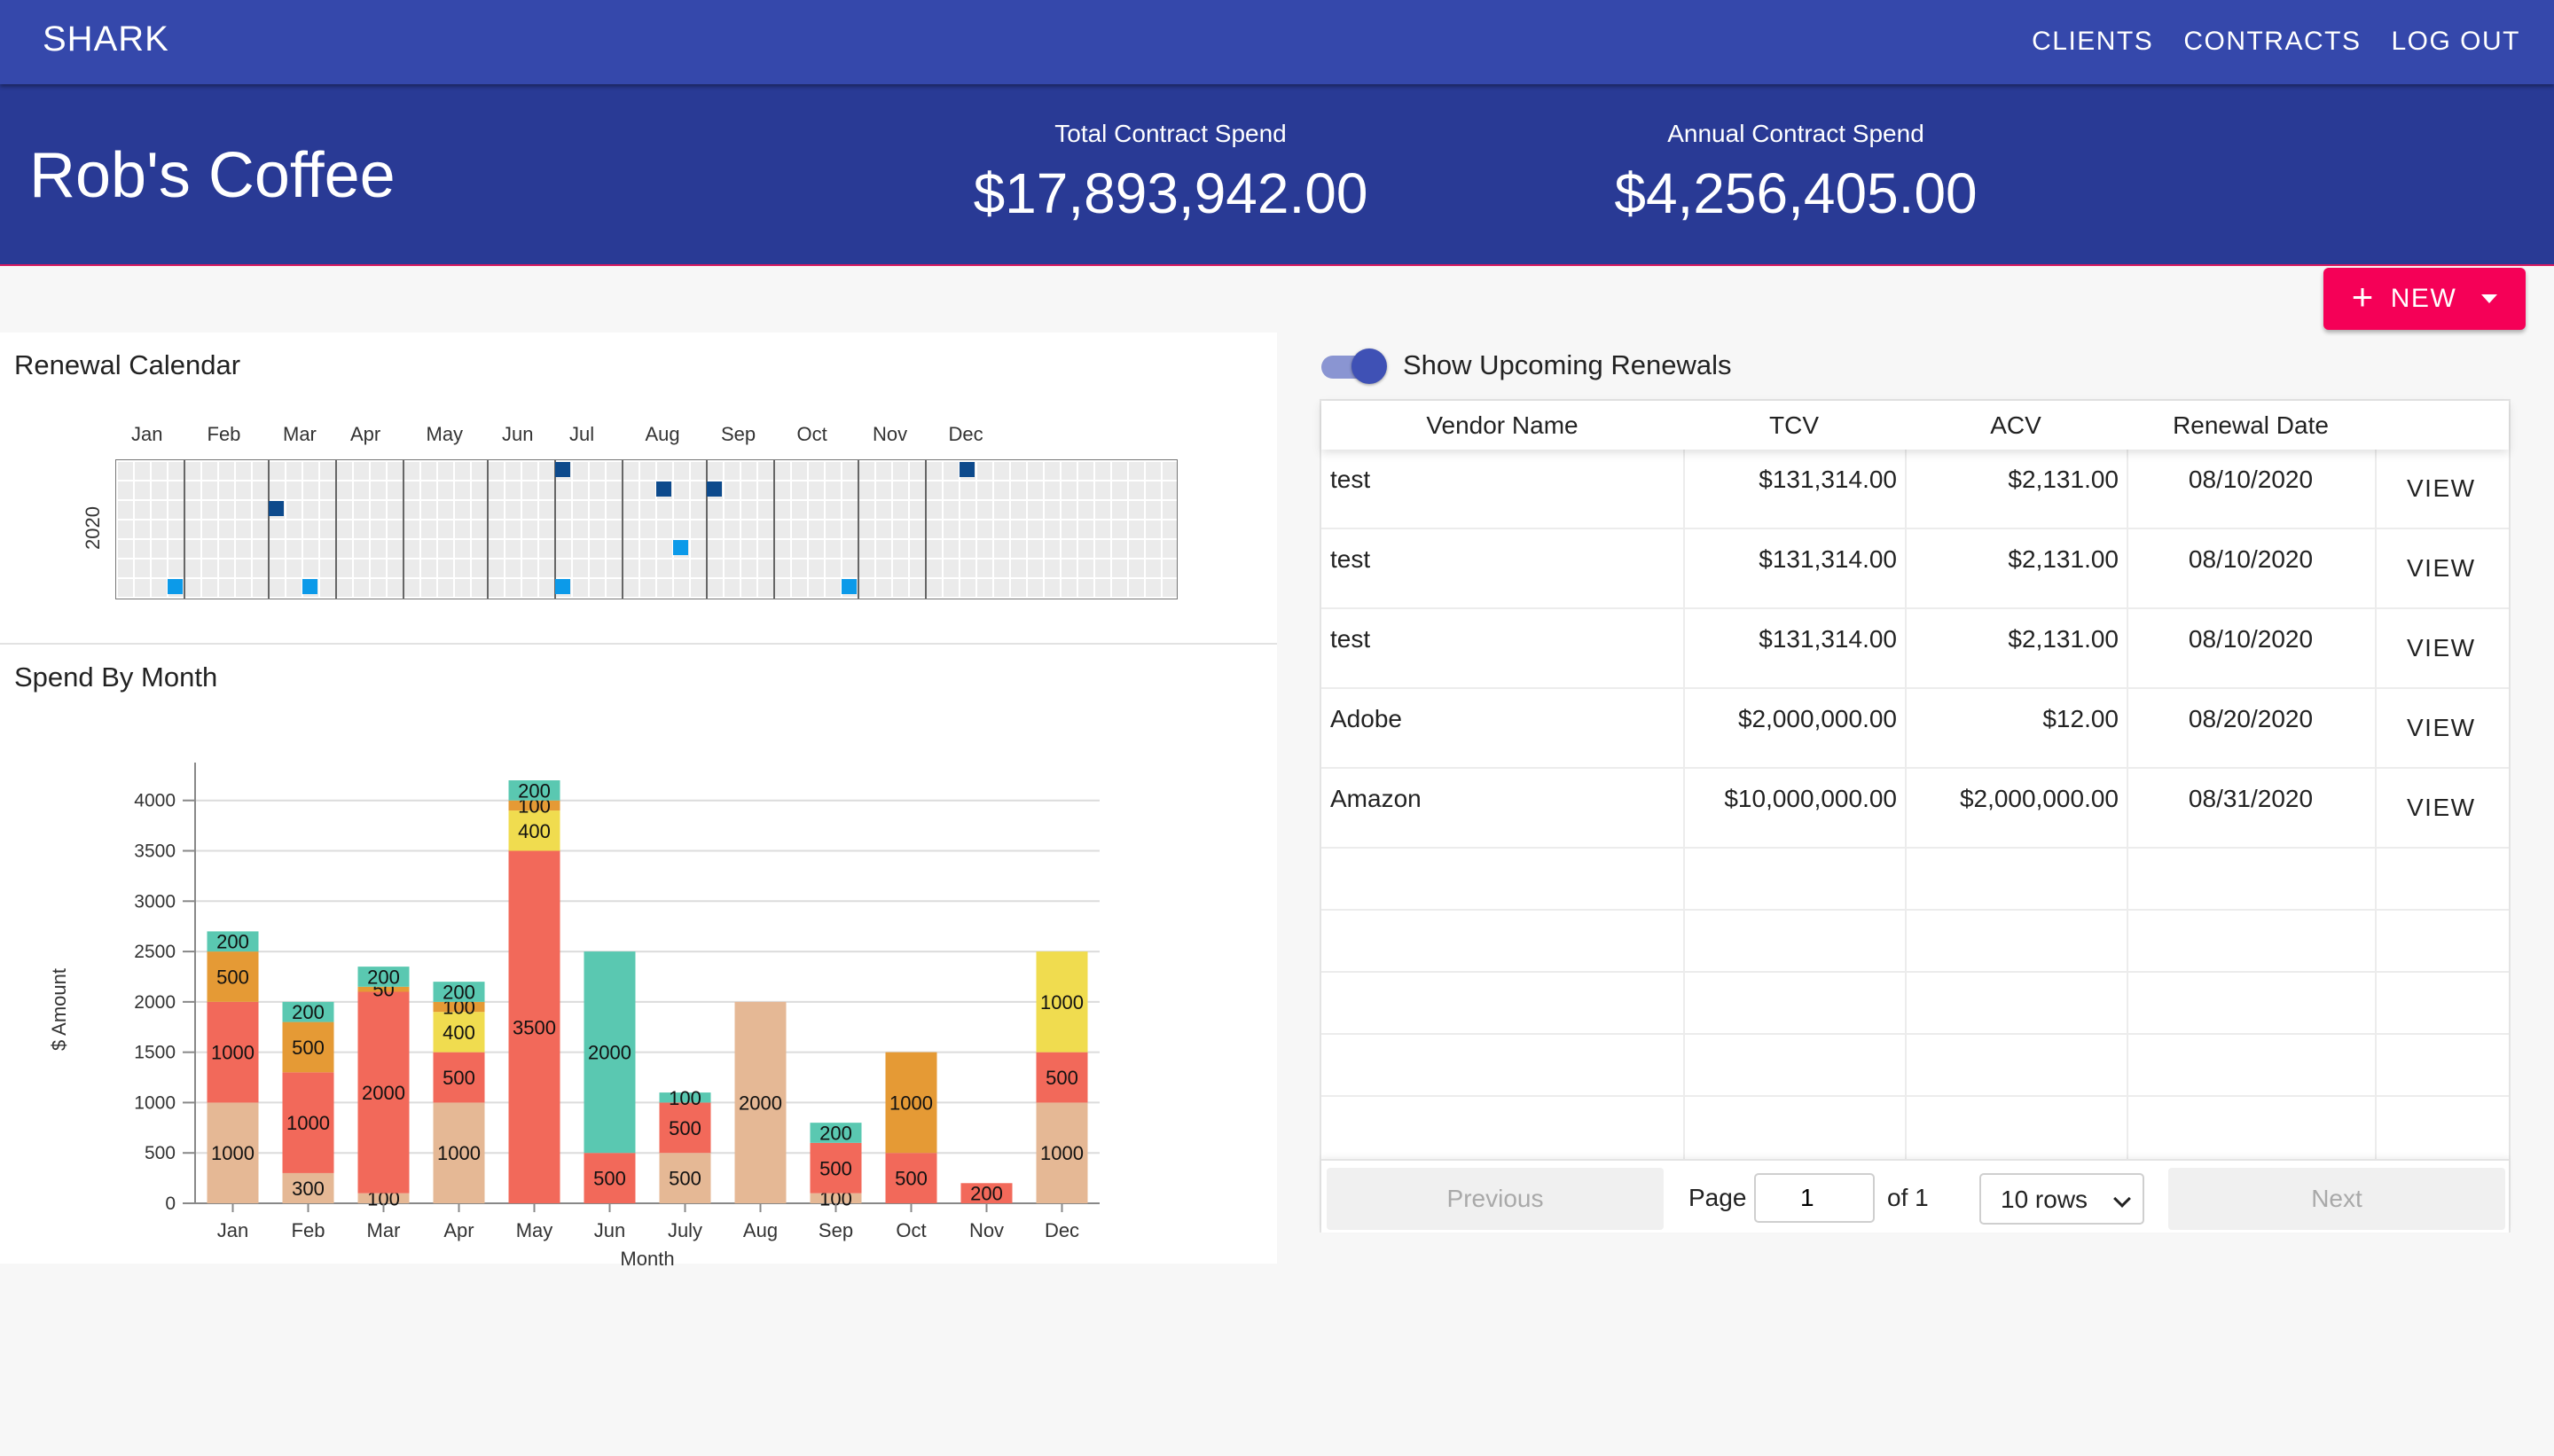  What do you see at coordinates (160, 1153) in the screenshot?
I see `y-tick-label: 500` at bounding box center [160, 1153].